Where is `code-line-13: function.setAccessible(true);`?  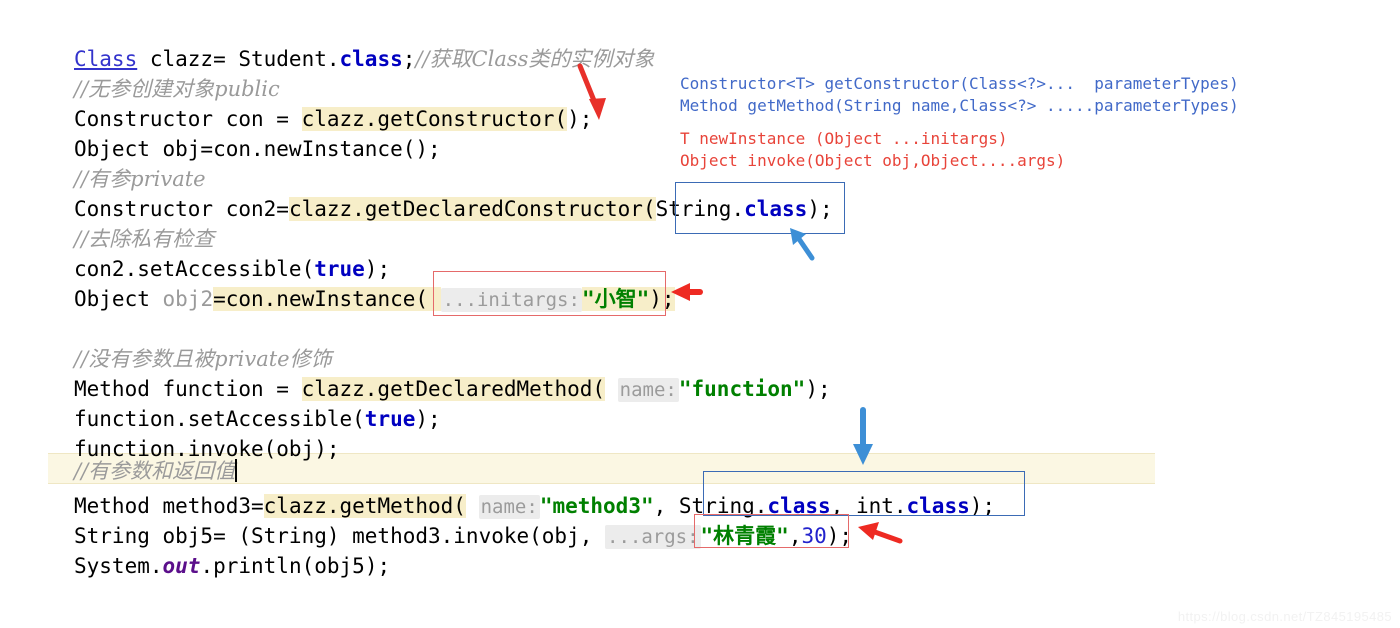 code-line-13: function.setAccessible(true); is located at coordinates (257, 419).